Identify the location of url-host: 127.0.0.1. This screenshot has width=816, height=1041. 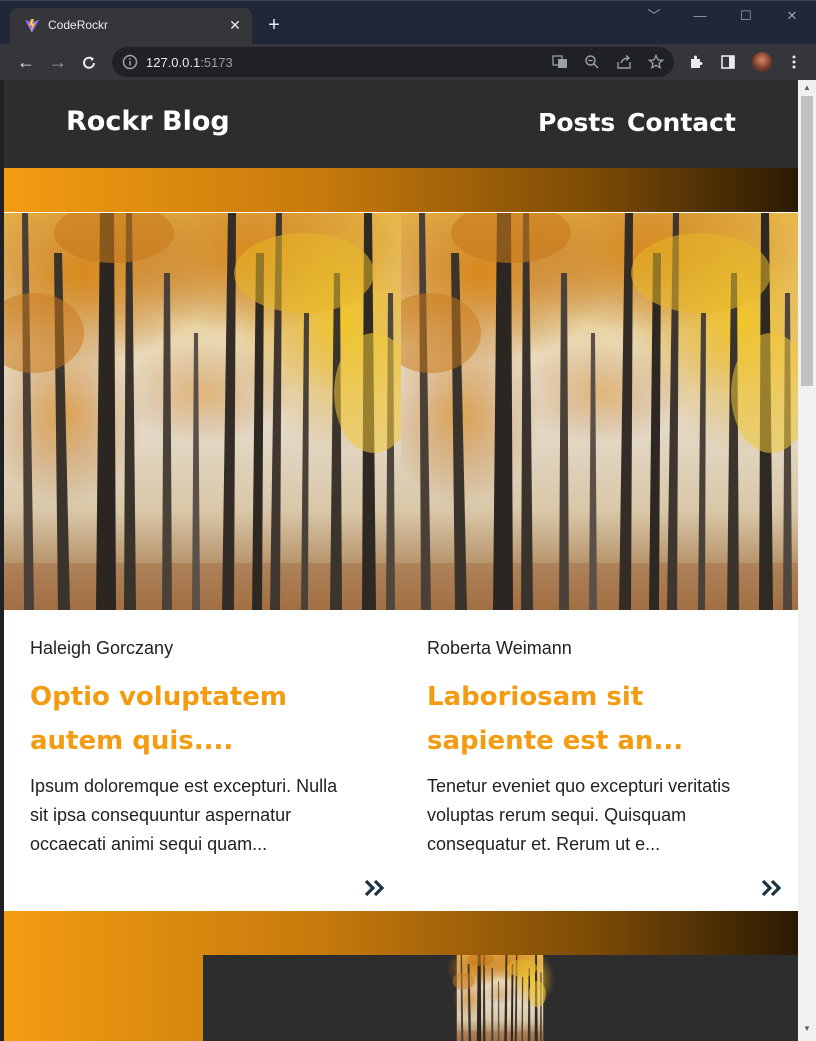
(173, 62).